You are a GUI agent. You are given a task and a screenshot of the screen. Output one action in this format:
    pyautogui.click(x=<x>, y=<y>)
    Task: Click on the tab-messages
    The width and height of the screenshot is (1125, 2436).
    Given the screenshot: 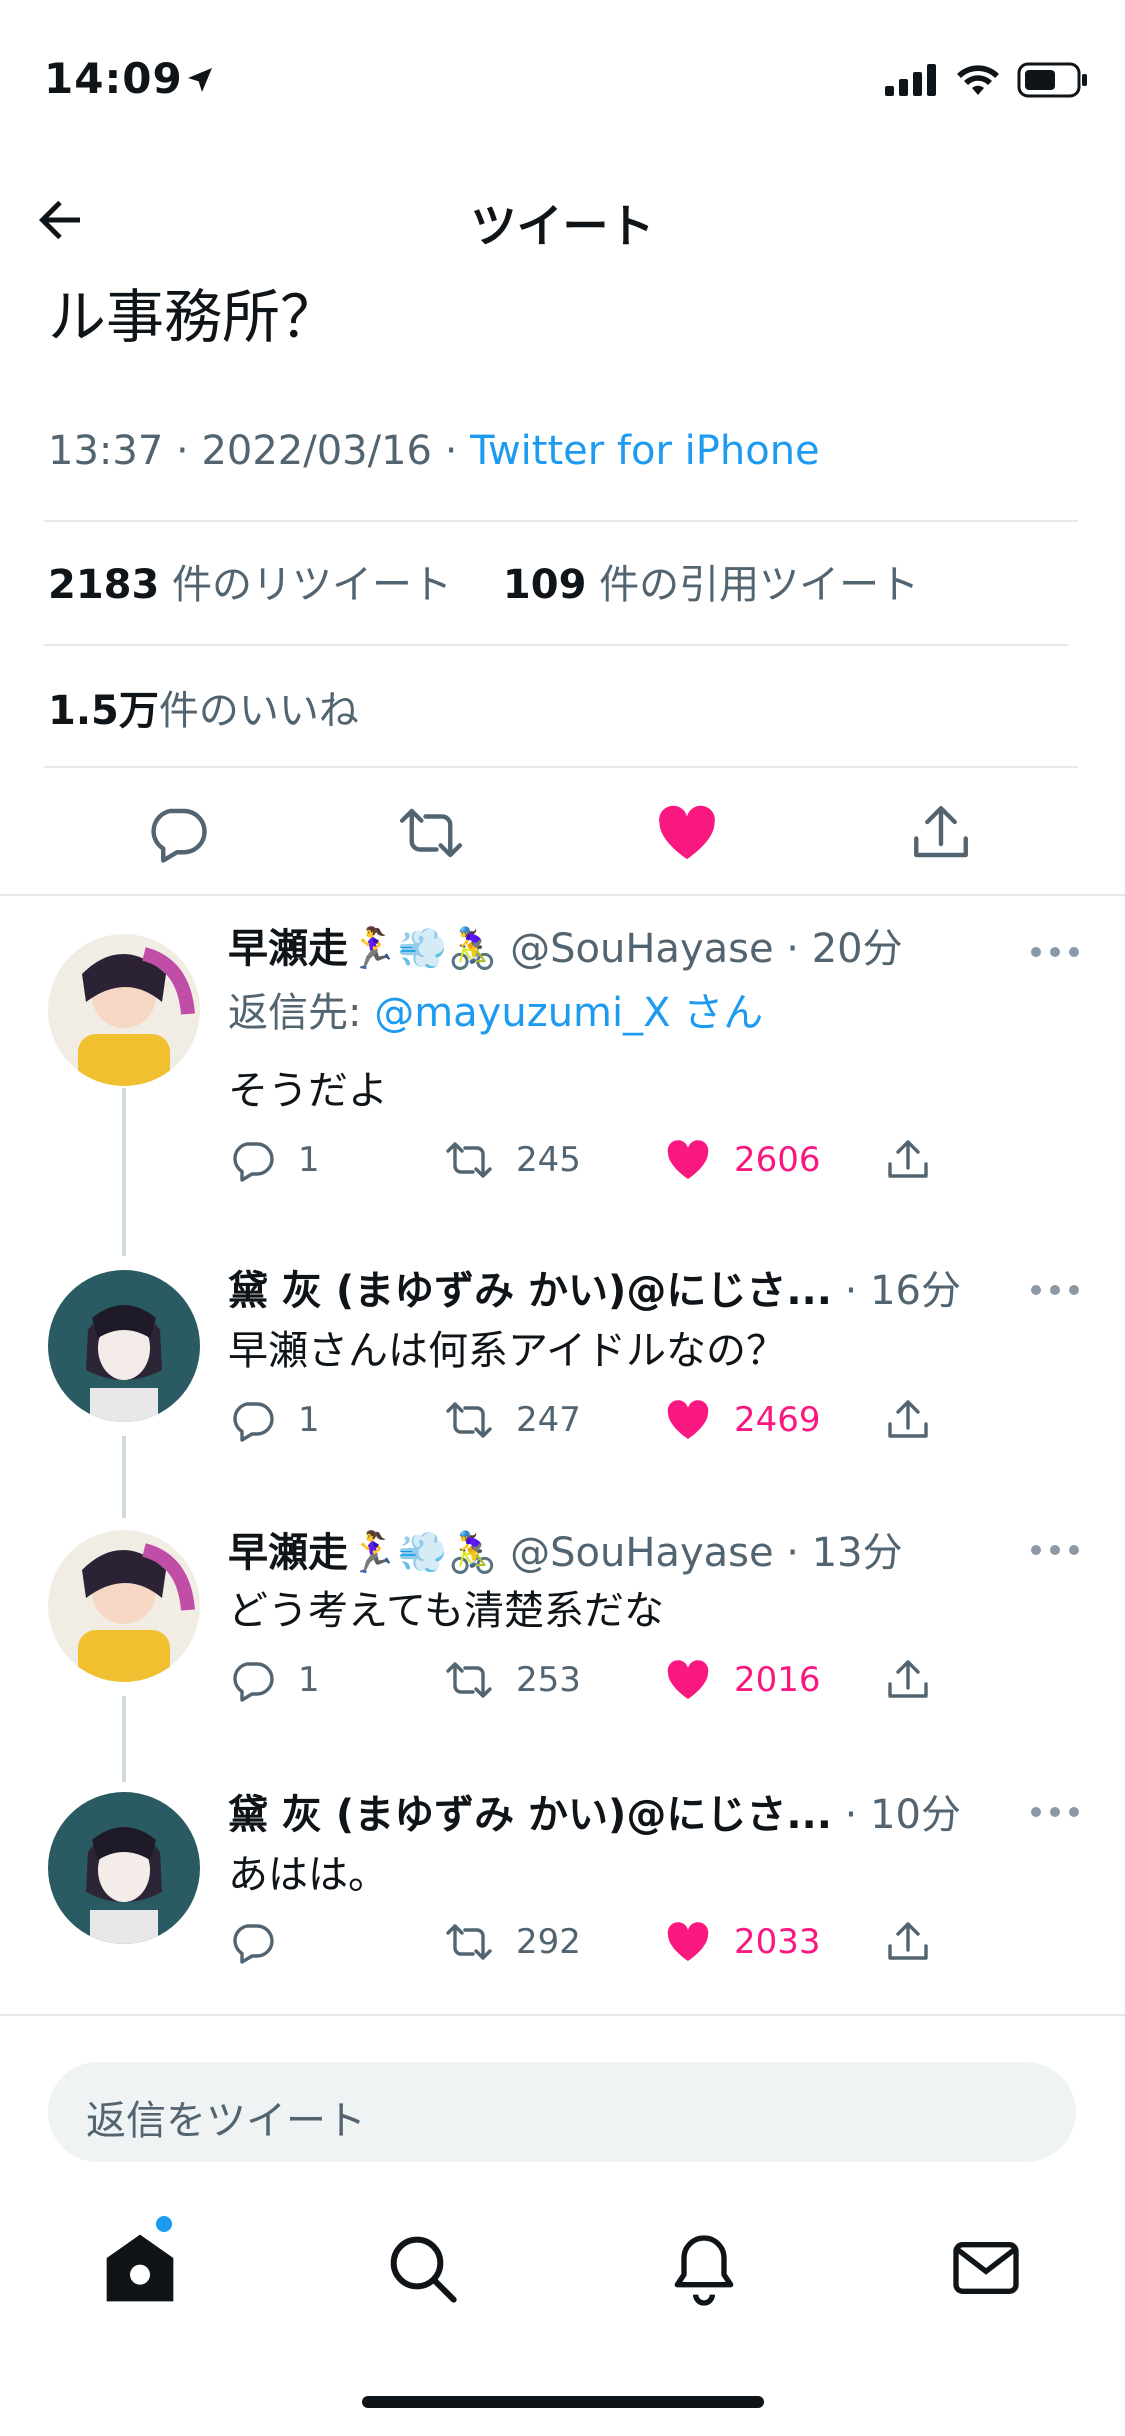 What is the action you would take?
    pyautogui.click(x=986, y=2268)
    